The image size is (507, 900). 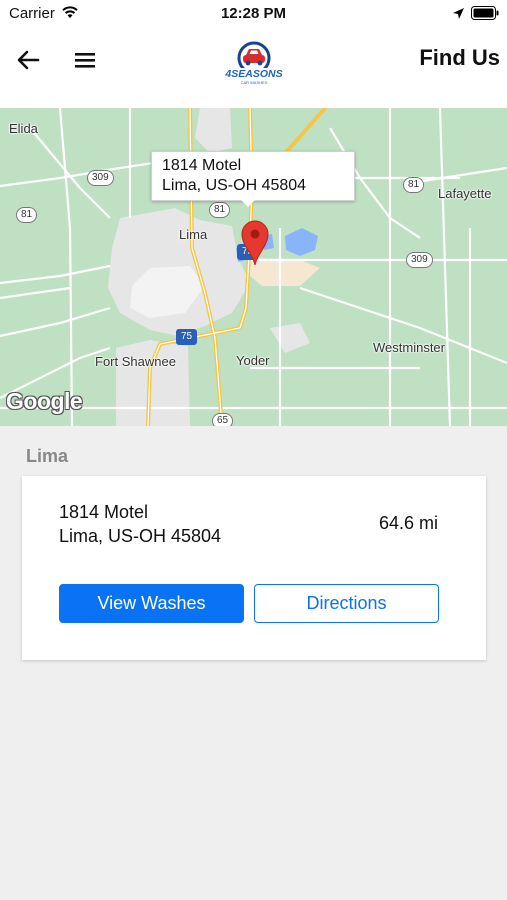 I want to click on location-address: Lima, US-OH 45804, so click(x=140, y=536).